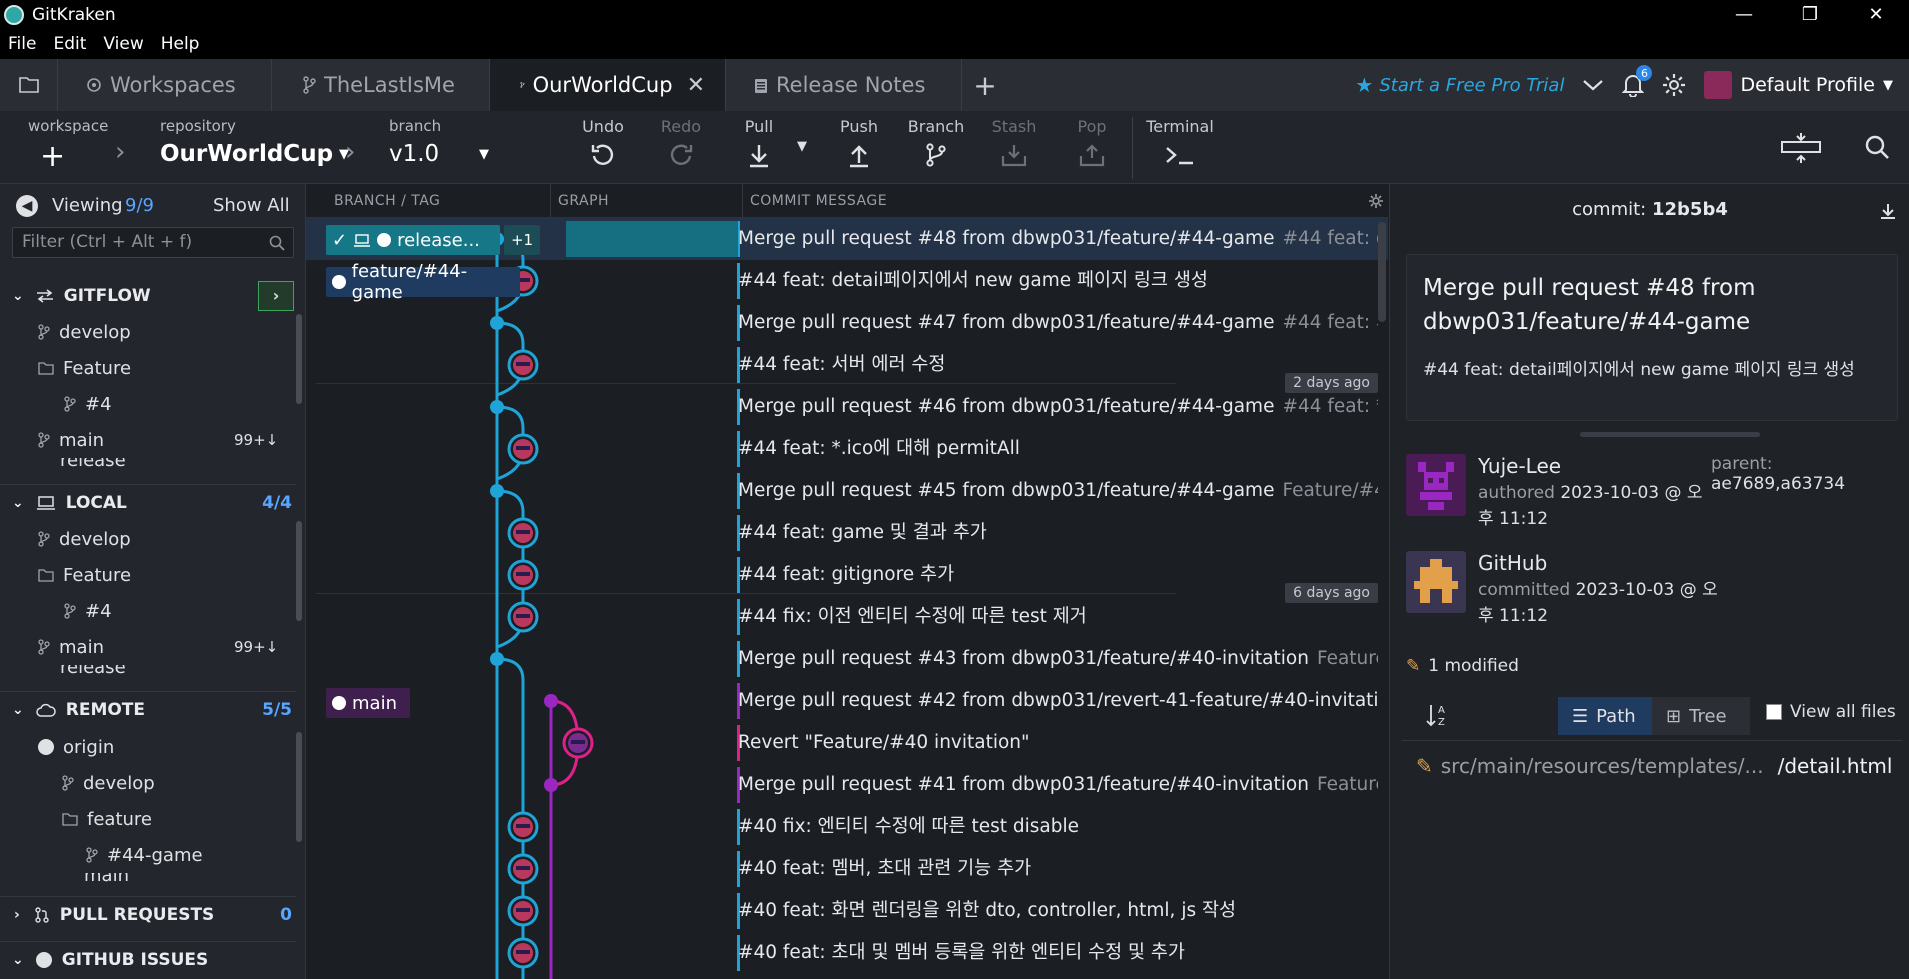 The image size is (1909, 979). What do you see at coordinates (254, 154) in the screenshot?
I see `repository-selector: OurWorldCup ▼` at bounding box center [254, 154].